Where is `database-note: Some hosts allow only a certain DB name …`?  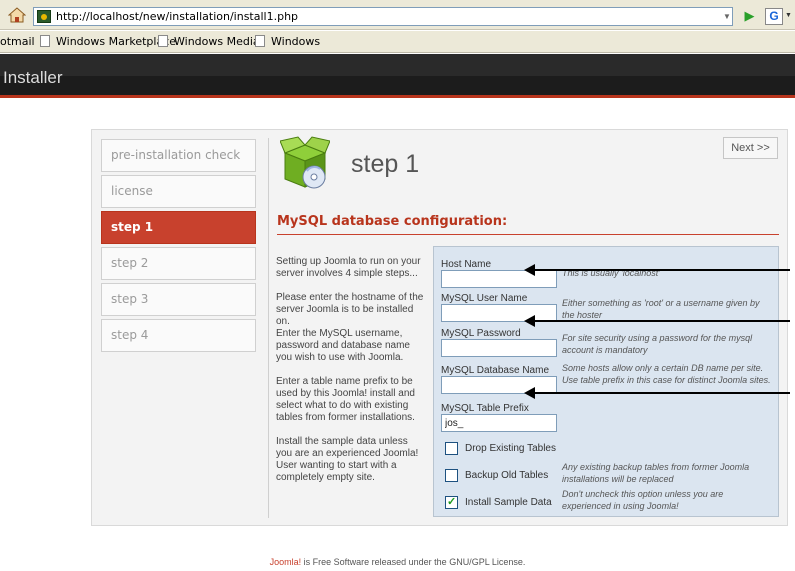 database-note: Some hosts allow only a certain DB name … is located at coordinates (666, 374).